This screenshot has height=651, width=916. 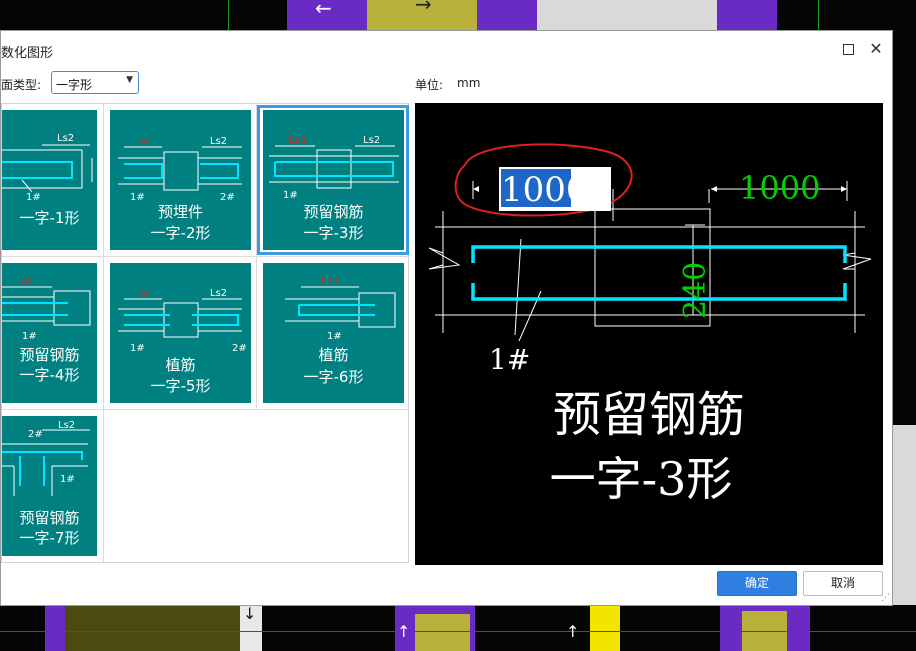 I want to click on dimension-edit-value: 1000, so click(x=544, y=190).